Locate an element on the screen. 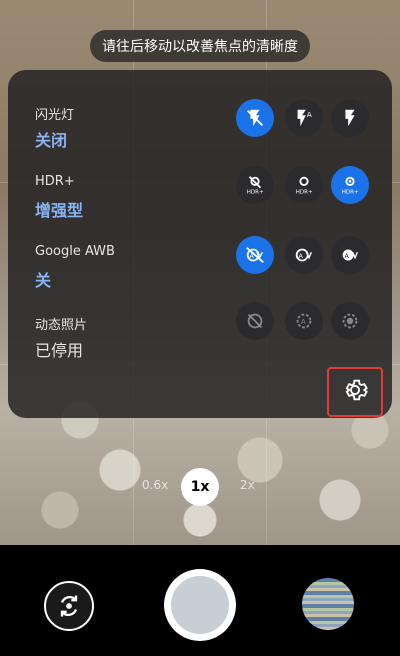 This screenshot has width=400, height=656. flash-off-icon is located at coordinates (255, 118).